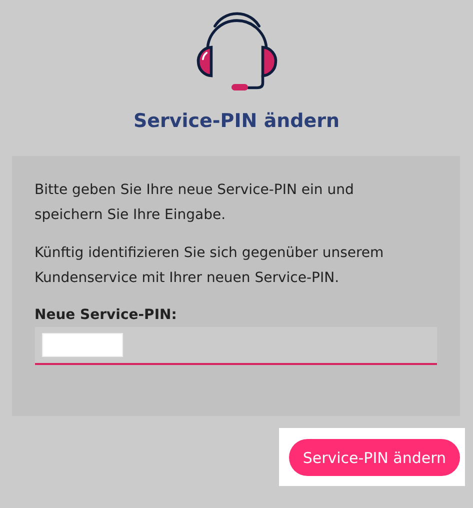  I want to click on change-pin-button: Service-PIN ändern, so click(374, 457).